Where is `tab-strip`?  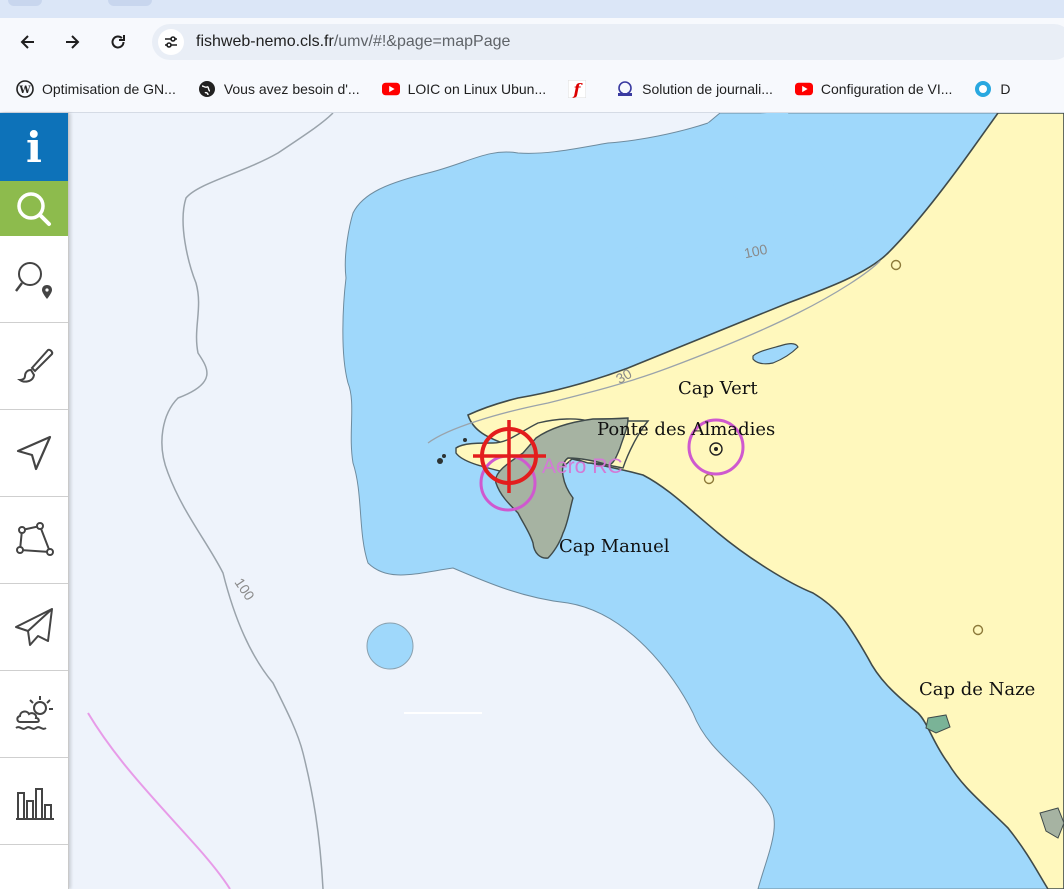
tab-strip is located at coordinates (532, 9).